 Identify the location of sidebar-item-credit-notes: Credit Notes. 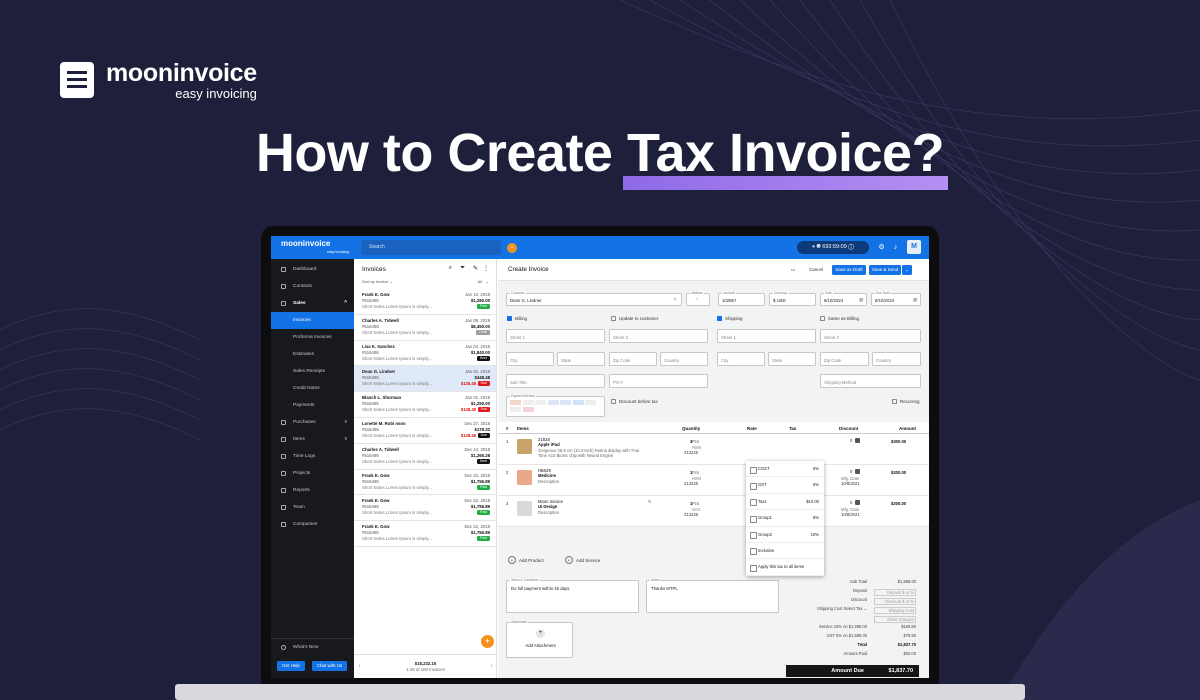
(312, 388).